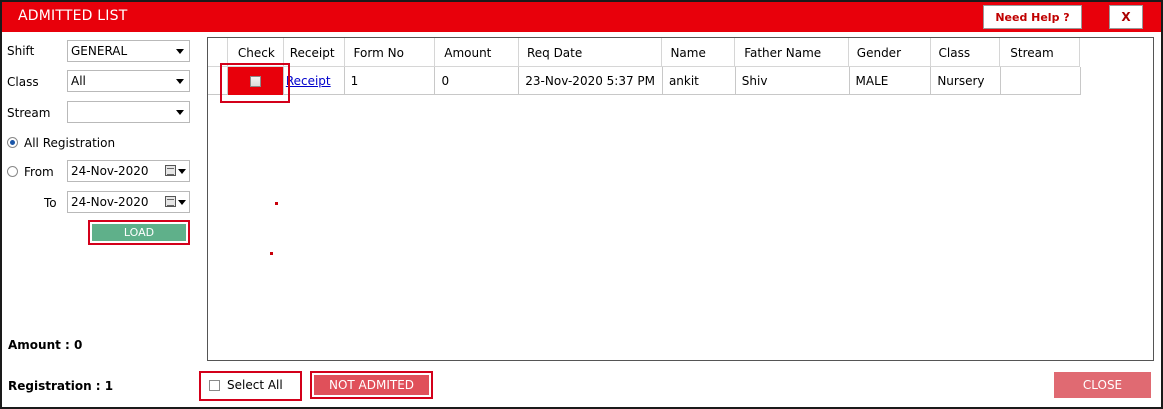 The height and width of the screenshot is (409, 1163). What do you see at coordinates (591, 52) in the screenshot?
I see `column-header: Req Date` at bounding box center [591, 52].